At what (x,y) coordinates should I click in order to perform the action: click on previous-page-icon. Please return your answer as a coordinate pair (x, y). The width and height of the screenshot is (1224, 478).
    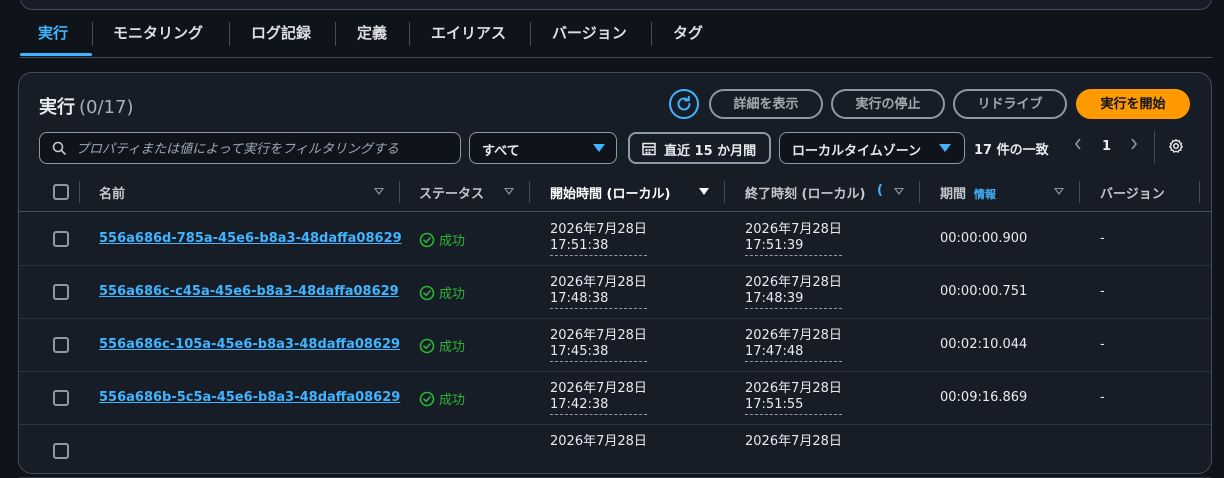
    Looking at the image, I should click on (1078, 146).